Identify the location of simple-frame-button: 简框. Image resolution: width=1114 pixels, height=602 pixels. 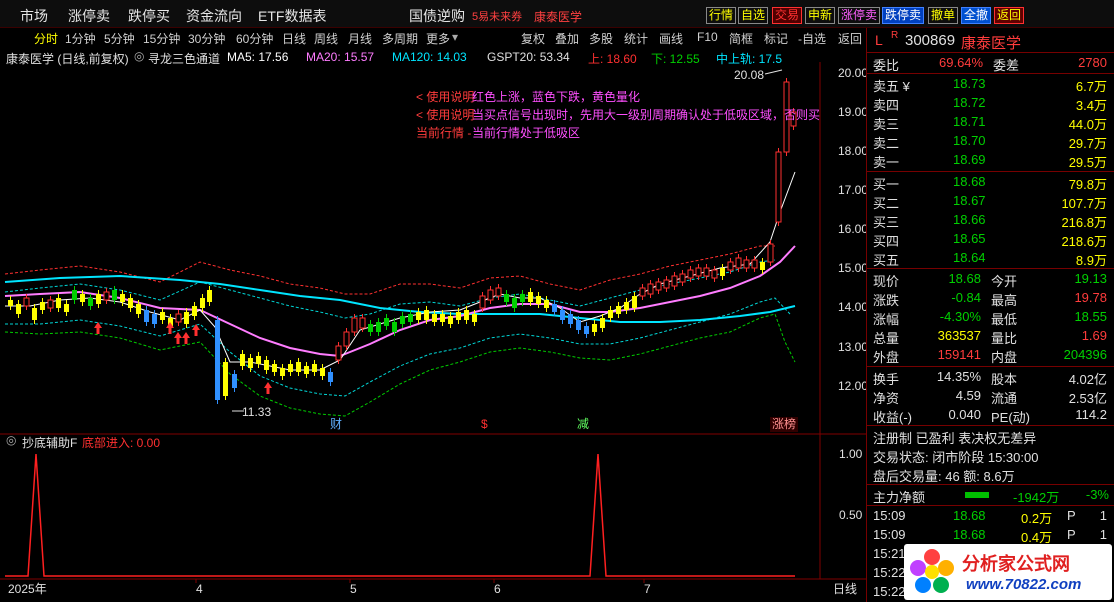
(741, 38).